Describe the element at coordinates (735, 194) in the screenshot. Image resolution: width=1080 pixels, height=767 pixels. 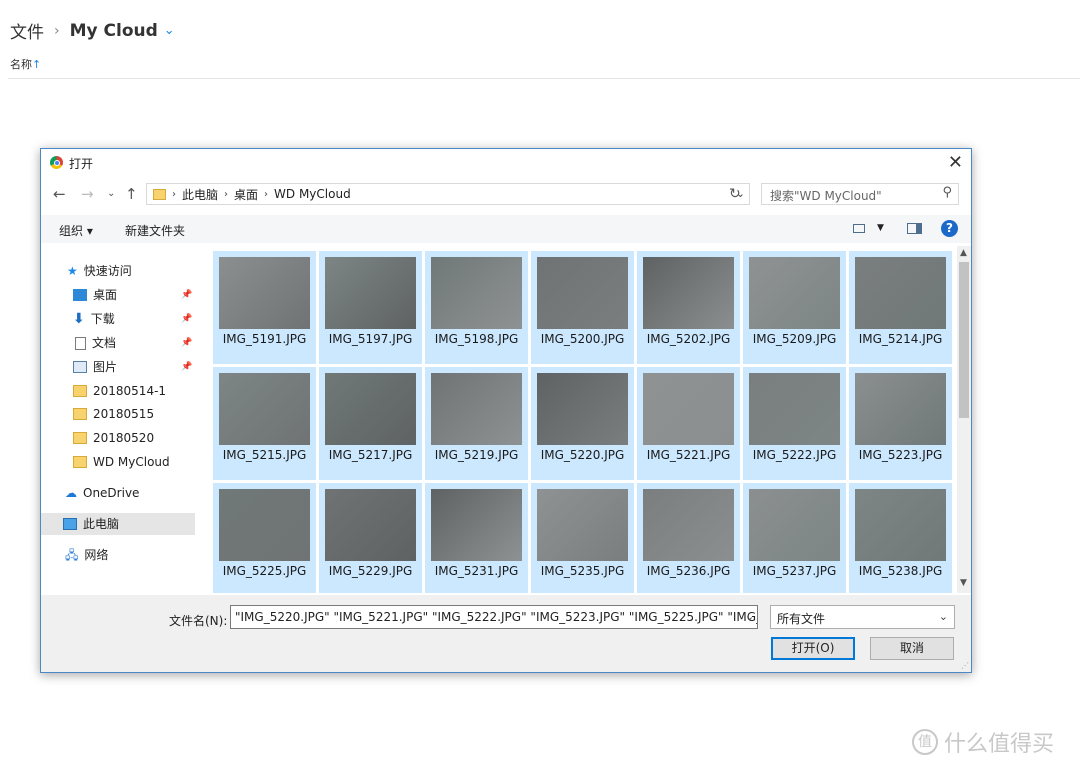
I see `refresh-icon: ↻` at that location.